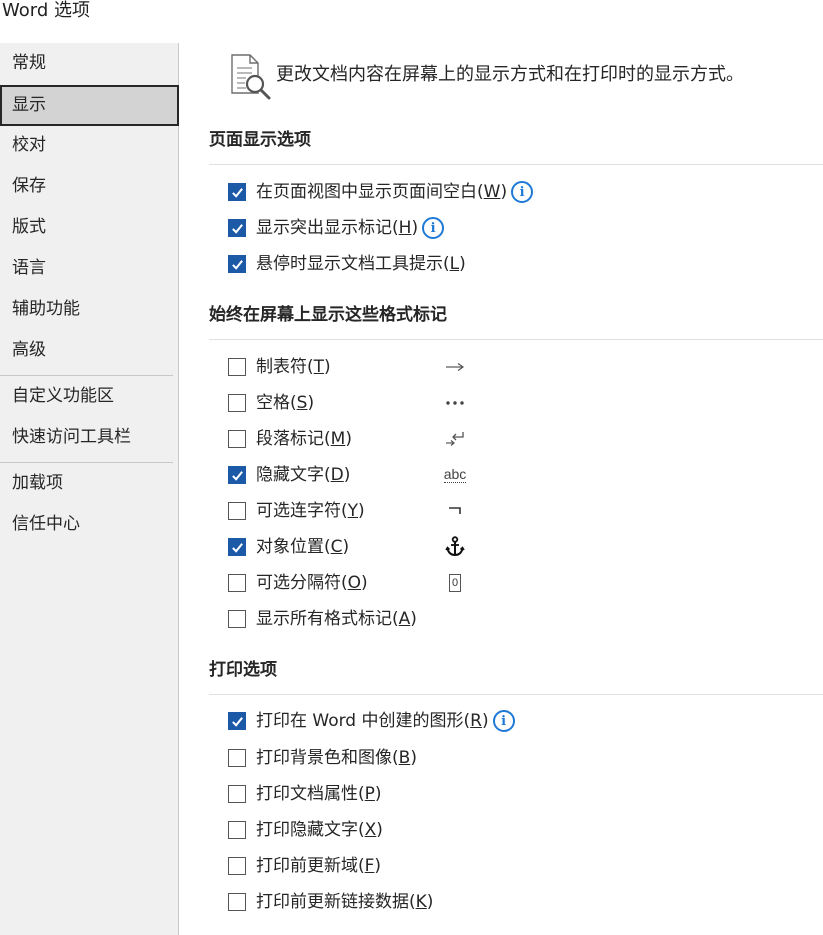 Image resolution: width=823 pixels, height=935 pixels. What do you see at coordinates (319, 794) in the screenshot?
I see `option-label: 打印文档属性(P)` at bounding box center [319, 794].